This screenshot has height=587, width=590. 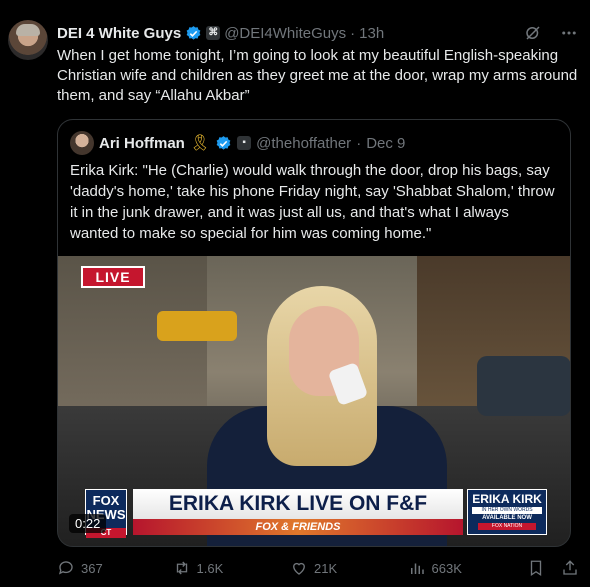 I want to click on headline-bar: ERIKA KIRK LIVE ON F&F, so click(x=298, y=504).